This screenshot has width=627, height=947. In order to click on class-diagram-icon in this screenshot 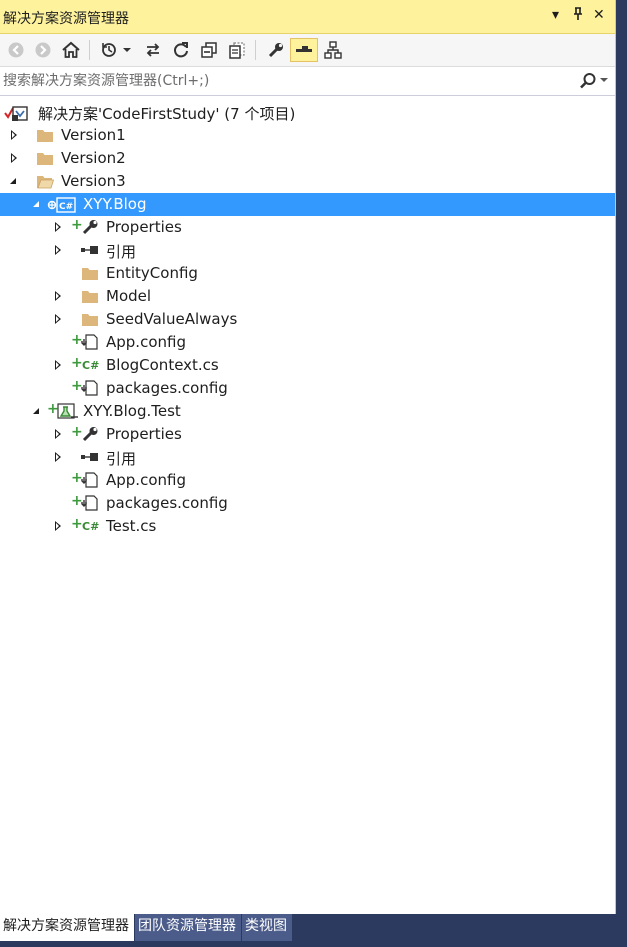, I will do `click(333, 50)`.